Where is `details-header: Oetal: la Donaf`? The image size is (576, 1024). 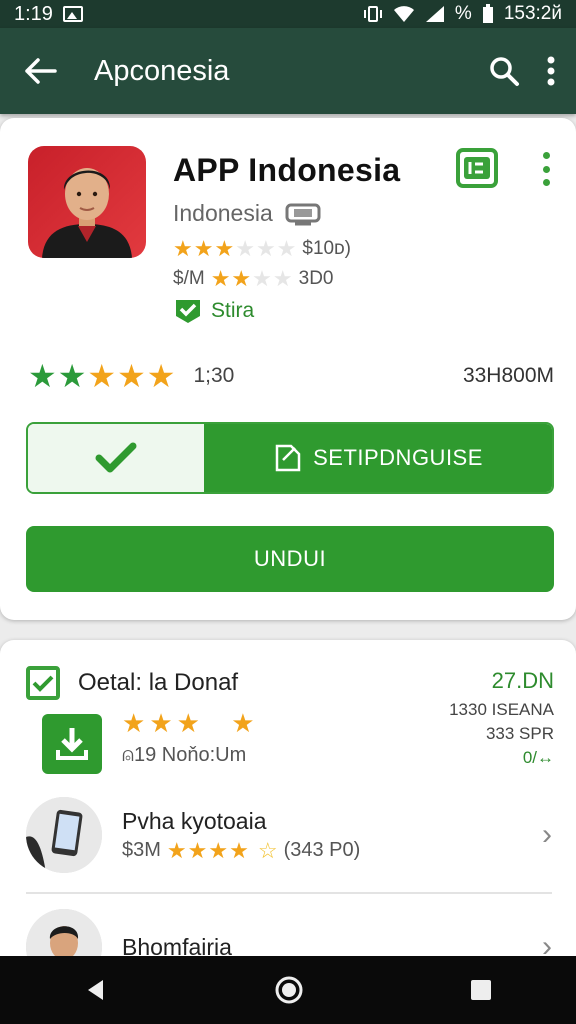 details-header: Oetal: la Donaf is located at coordinates (132, 683).